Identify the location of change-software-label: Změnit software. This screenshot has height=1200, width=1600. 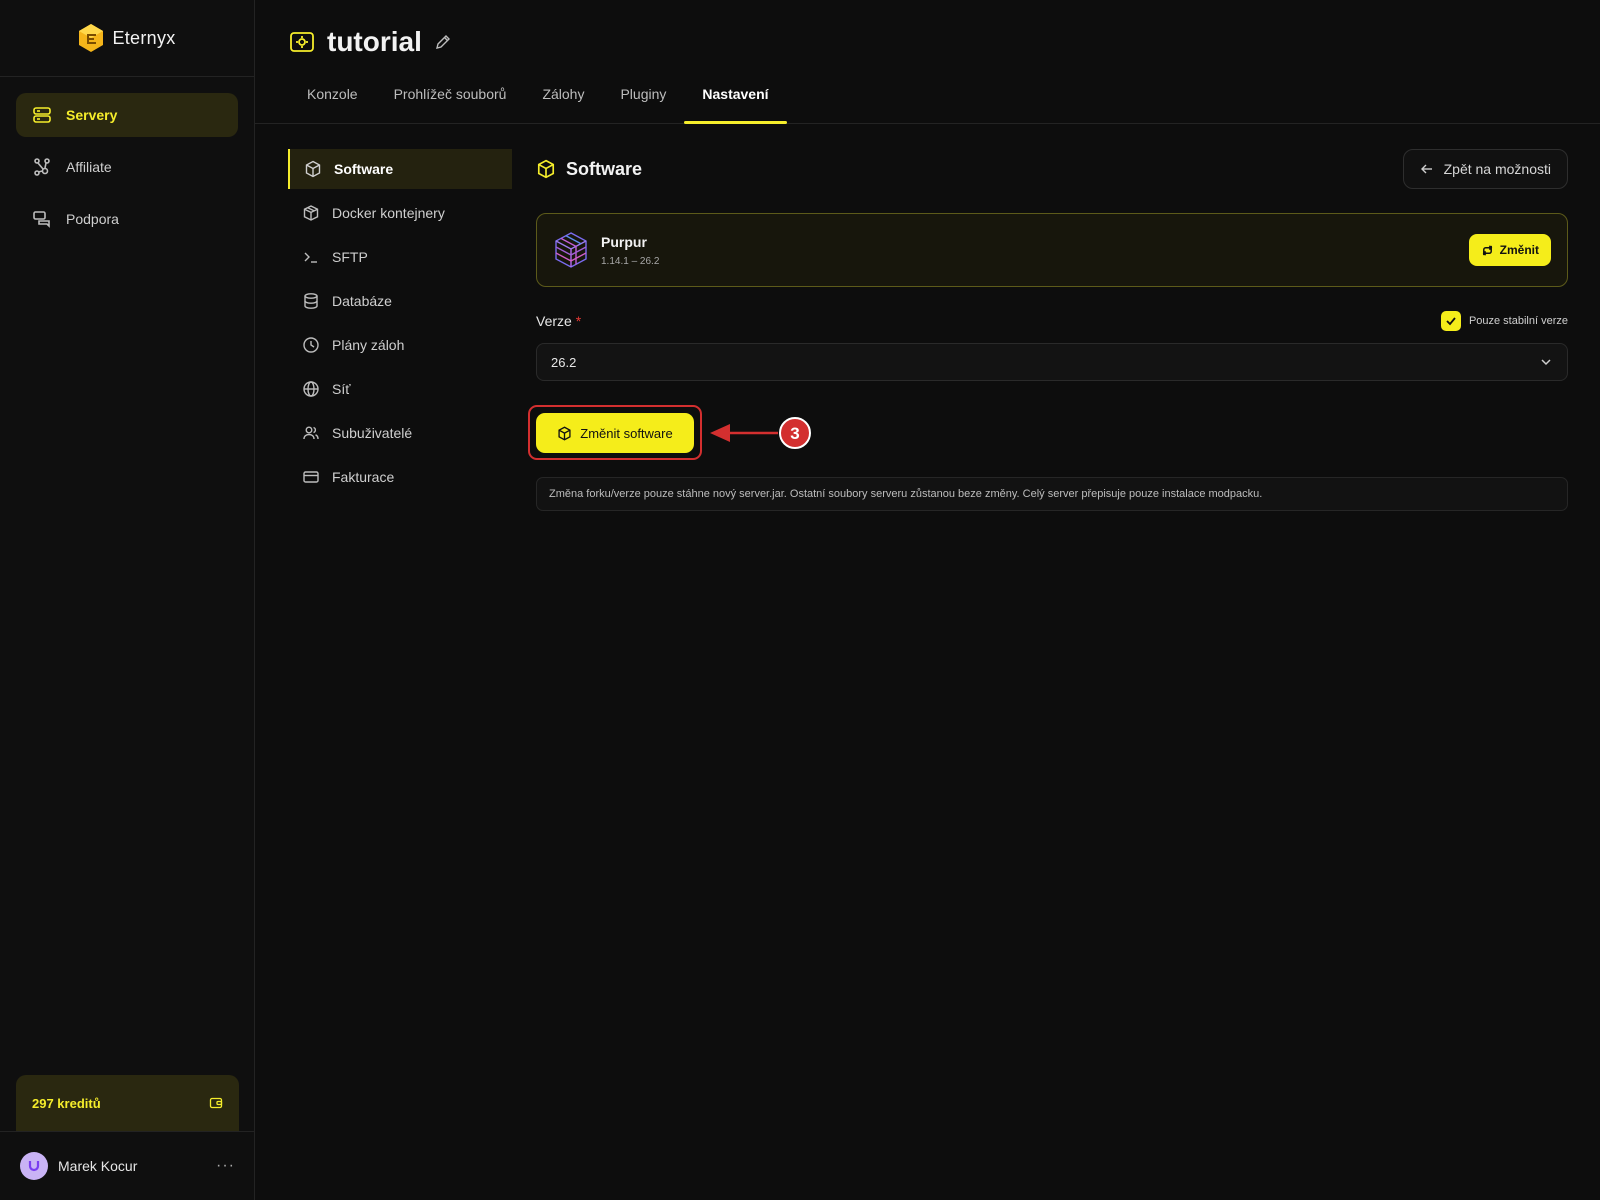
(626, 433).